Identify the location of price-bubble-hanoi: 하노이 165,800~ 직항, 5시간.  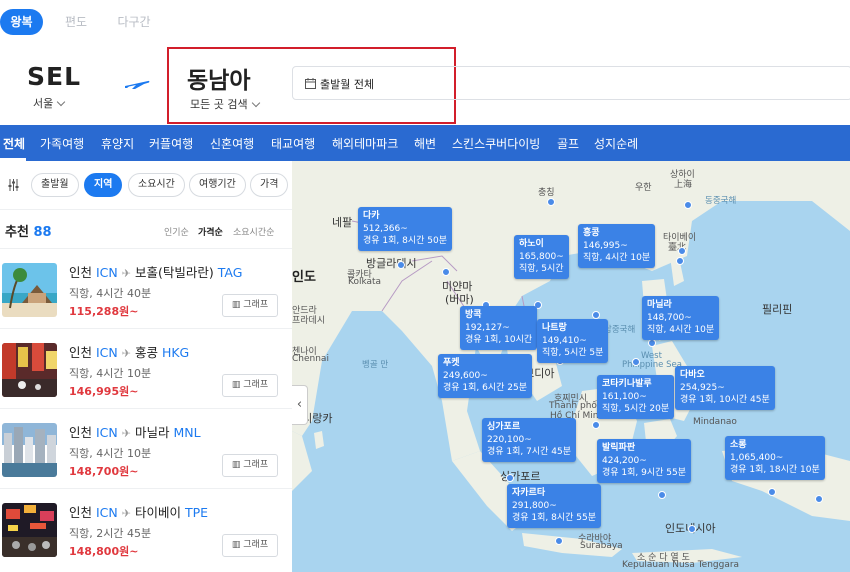
(541, 257).